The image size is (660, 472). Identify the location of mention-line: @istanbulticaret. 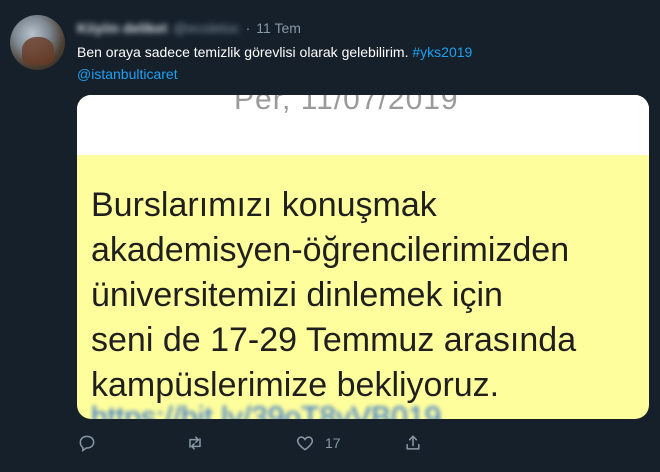
(127, 74).